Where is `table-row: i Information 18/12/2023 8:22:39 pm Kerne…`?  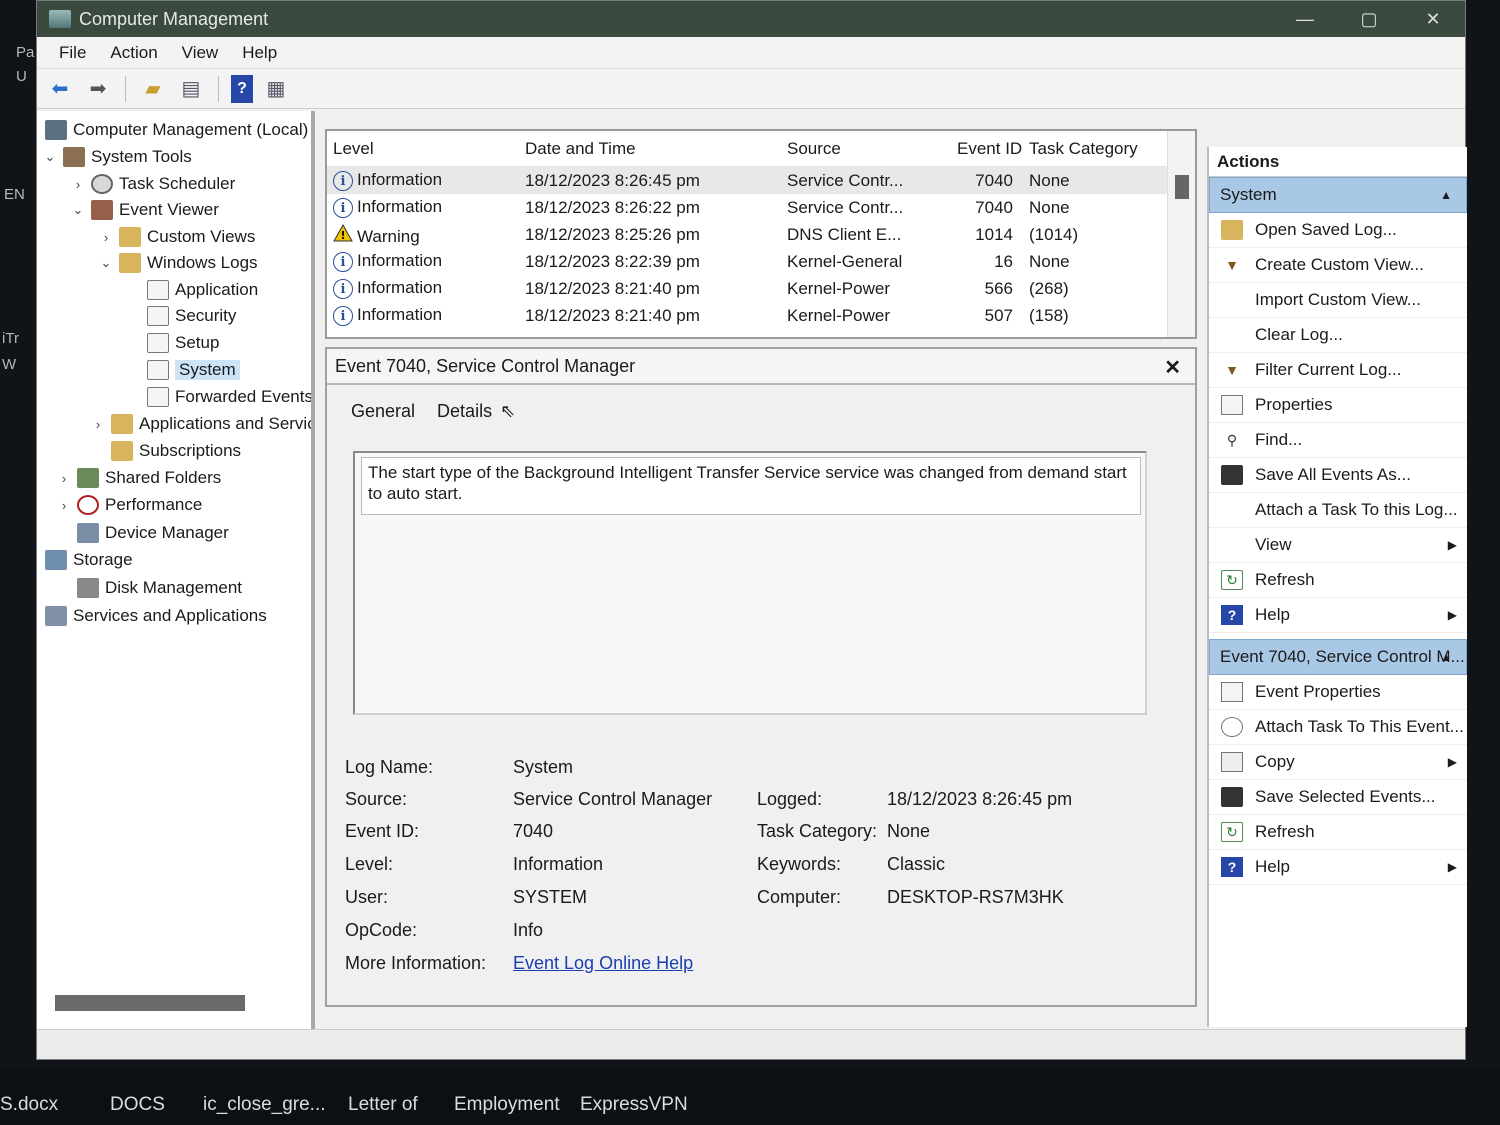
table-row: i Information 18/12/2023 8:22:39 pm Kerne… is located at coordinates (761, 261).